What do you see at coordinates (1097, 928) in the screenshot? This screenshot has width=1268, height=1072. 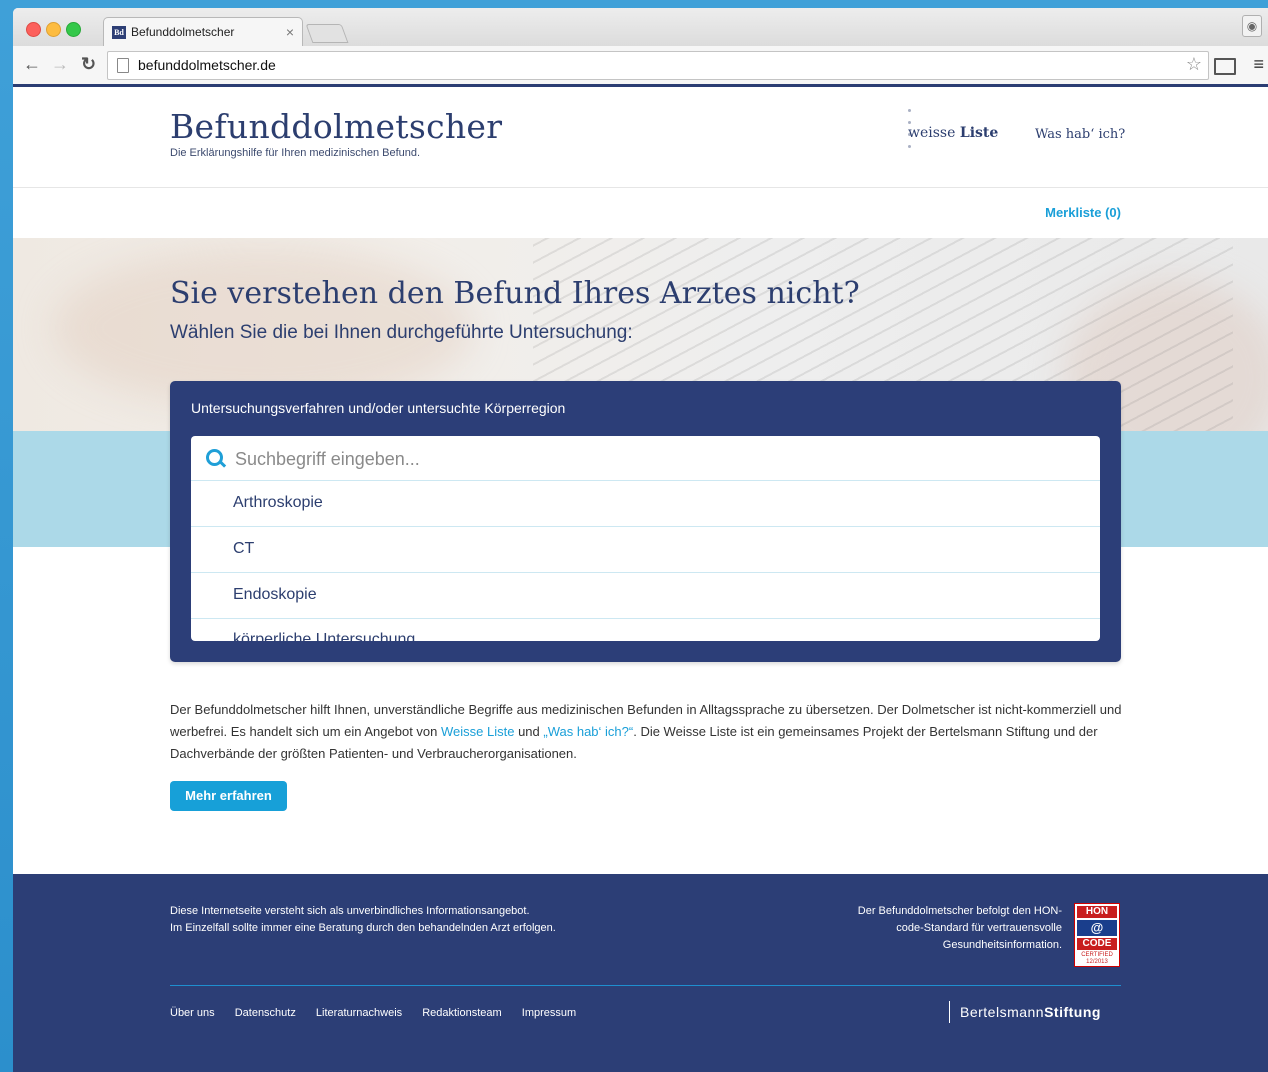 I see `hon-badge-mid: @` at bounding box center [1097, 928].